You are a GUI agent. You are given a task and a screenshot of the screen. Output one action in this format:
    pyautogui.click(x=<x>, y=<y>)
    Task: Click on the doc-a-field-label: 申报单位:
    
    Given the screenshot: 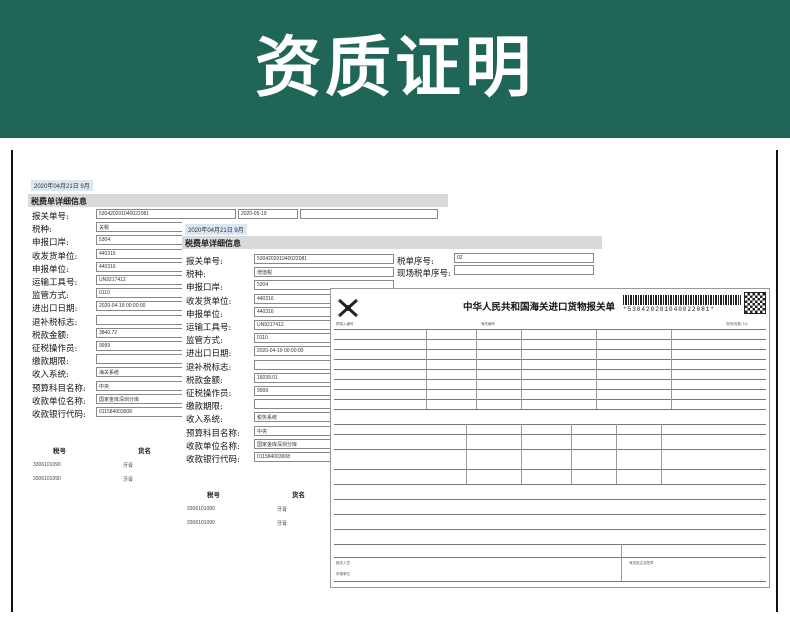 What is the action you would take?
    pyautogui.click(x=50, y=269)
    